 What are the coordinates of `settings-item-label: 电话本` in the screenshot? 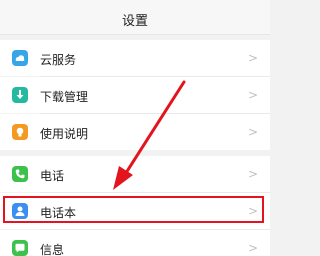 It's located at (58, 213).